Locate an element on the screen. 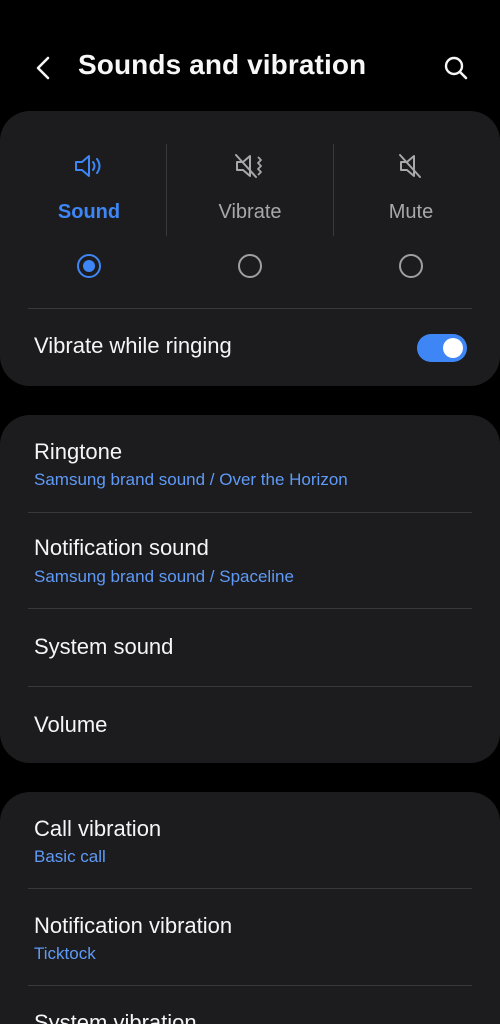 Image resolution: width=500 pixels, height=1024 pixels. search-icon is located at coordinates (456, 68).